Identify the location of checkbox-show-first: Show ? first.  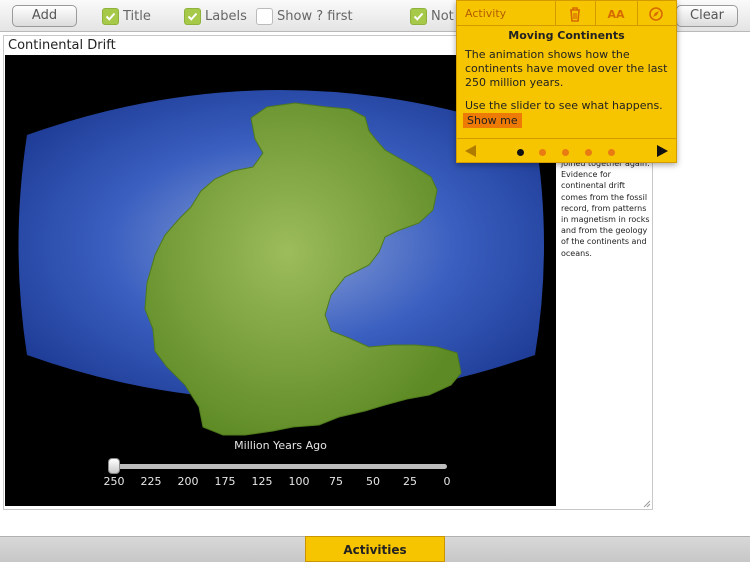
(304, 16).